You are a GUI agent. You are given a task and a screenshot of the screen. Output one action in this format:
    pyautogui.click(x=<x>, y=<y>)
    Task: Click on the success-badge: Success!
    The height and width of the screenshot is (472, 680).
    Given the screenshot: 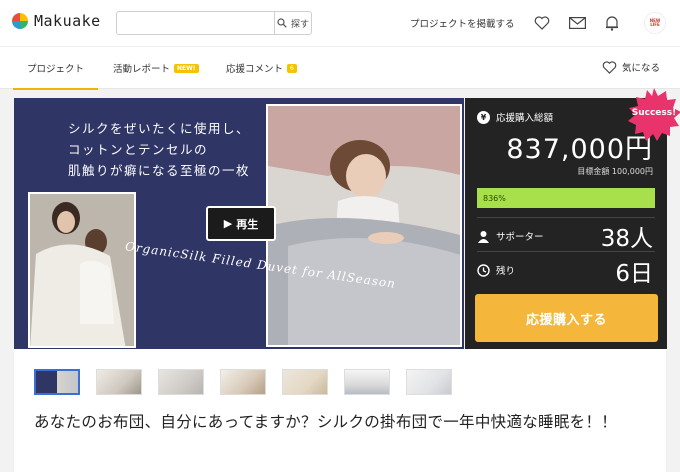 What is the action you would take?
    pyautogui.click(x=653, y=115)
    